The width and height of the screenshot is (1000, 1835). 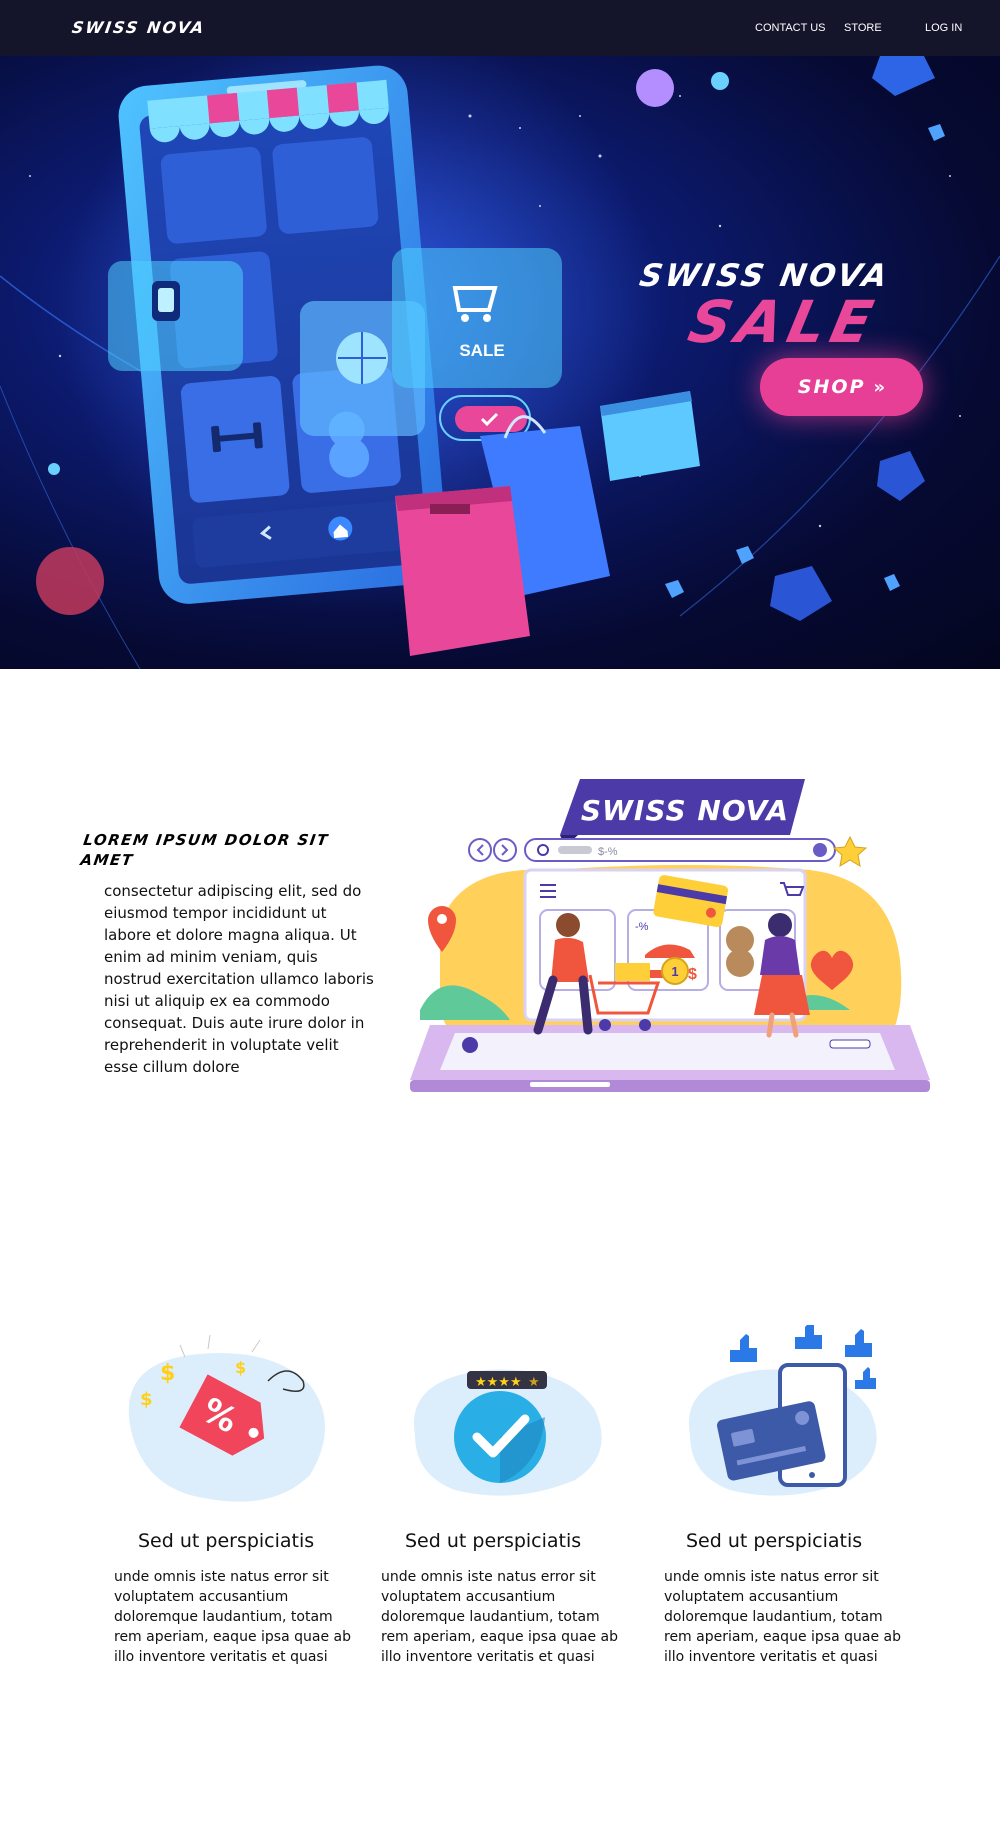 What do you see at coordinates (481, 350) in the screenshot?
I see `phone-sale-label: SALE` at bounding box center [481, 350].